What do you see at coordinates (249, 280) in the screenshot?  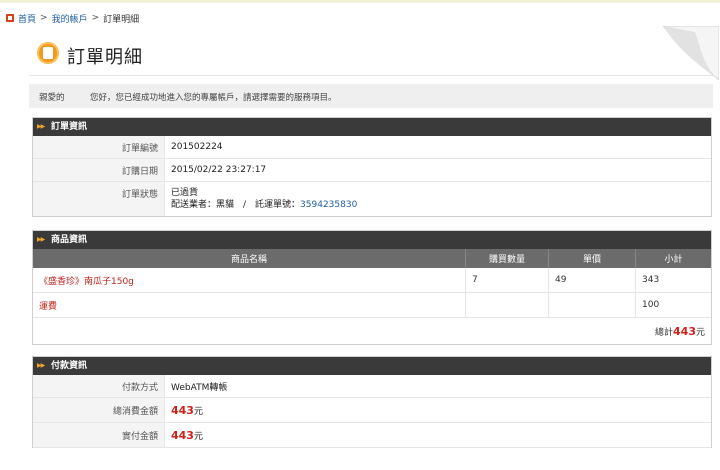 I see `product-name-link: 《盛香珍》南瓜子150g` at bounding box center [249, 280].